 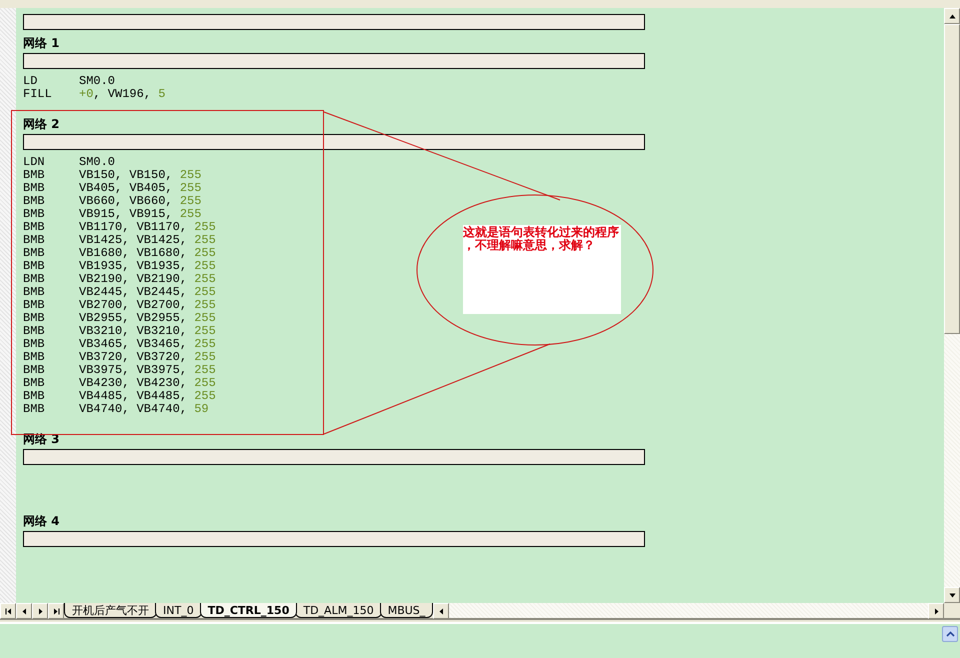 I want to click on code-line: BMB VB3975, VB3975, 255, so click(x=119, y=370).